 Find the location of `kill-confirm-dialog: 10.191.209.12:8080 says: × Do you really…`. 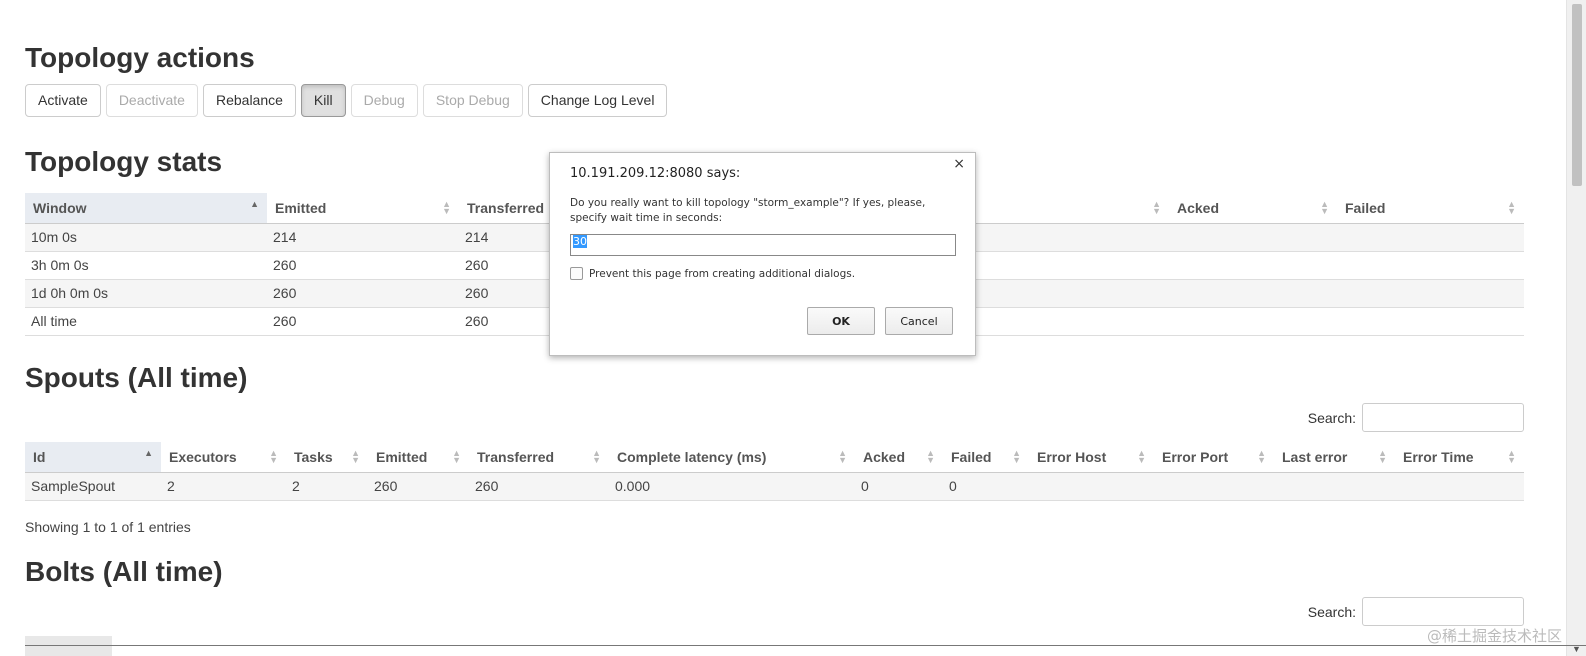

kill-confirm-dialog: 10.191.209.12:8080 says: × Do you really… is located at coordinates (762, 254).